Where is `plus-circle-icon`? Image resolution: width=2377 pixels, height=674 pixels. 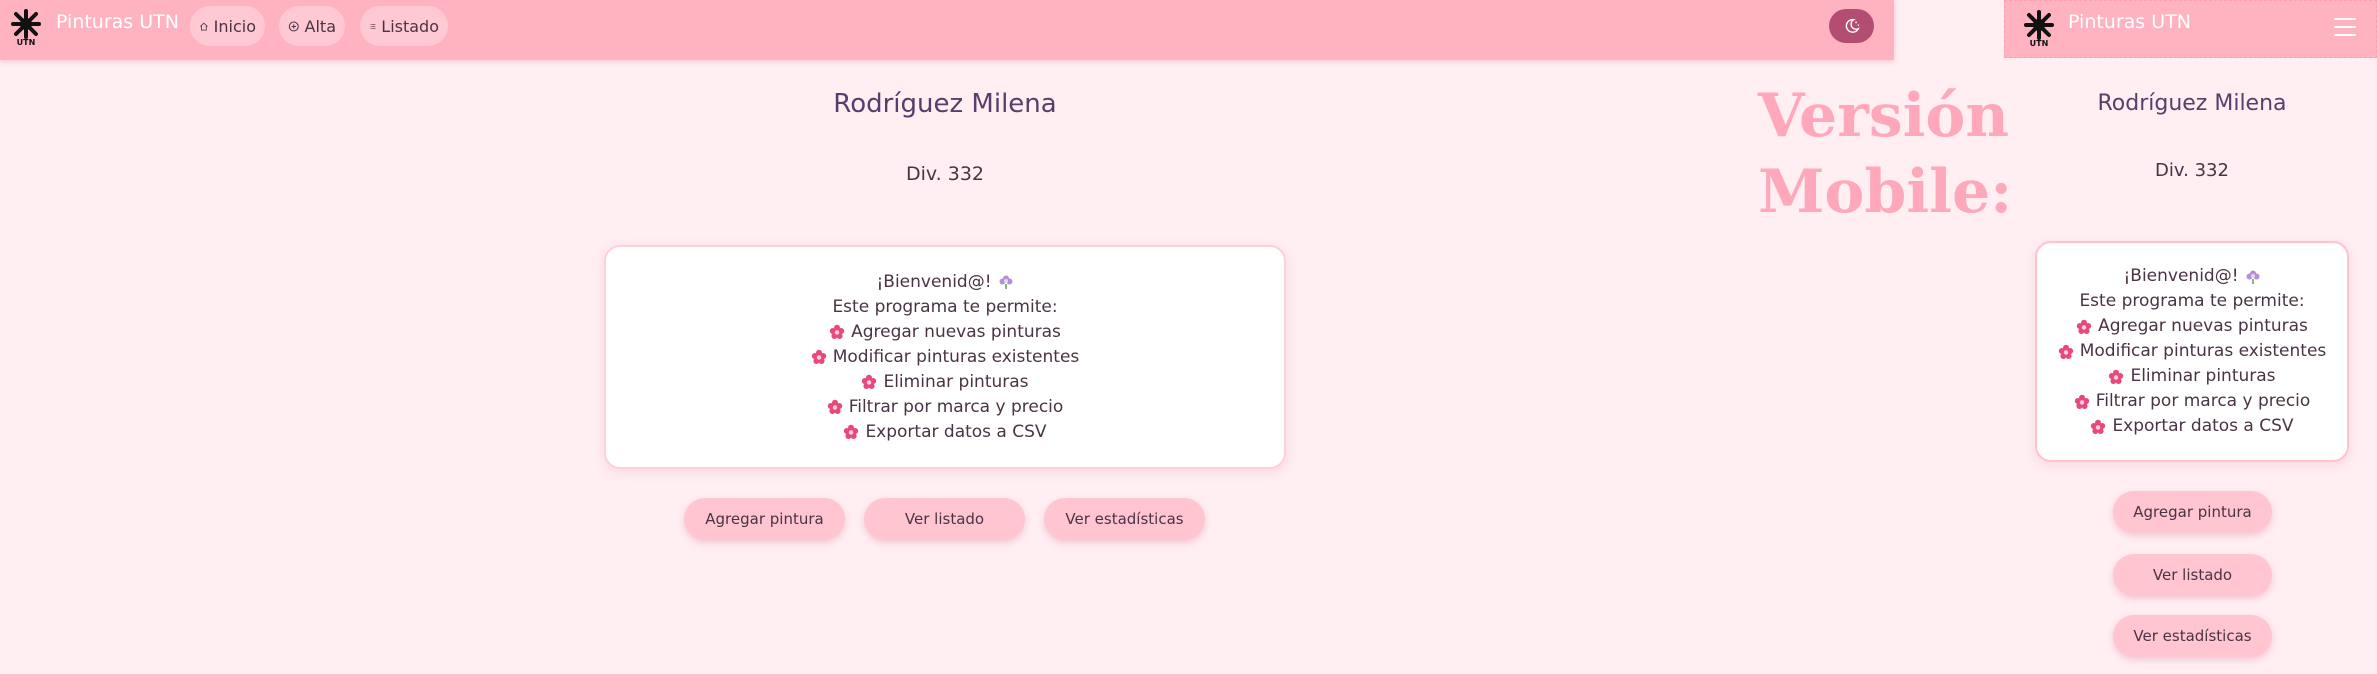
plus-circle-icon is located at coordinates (293, 26).